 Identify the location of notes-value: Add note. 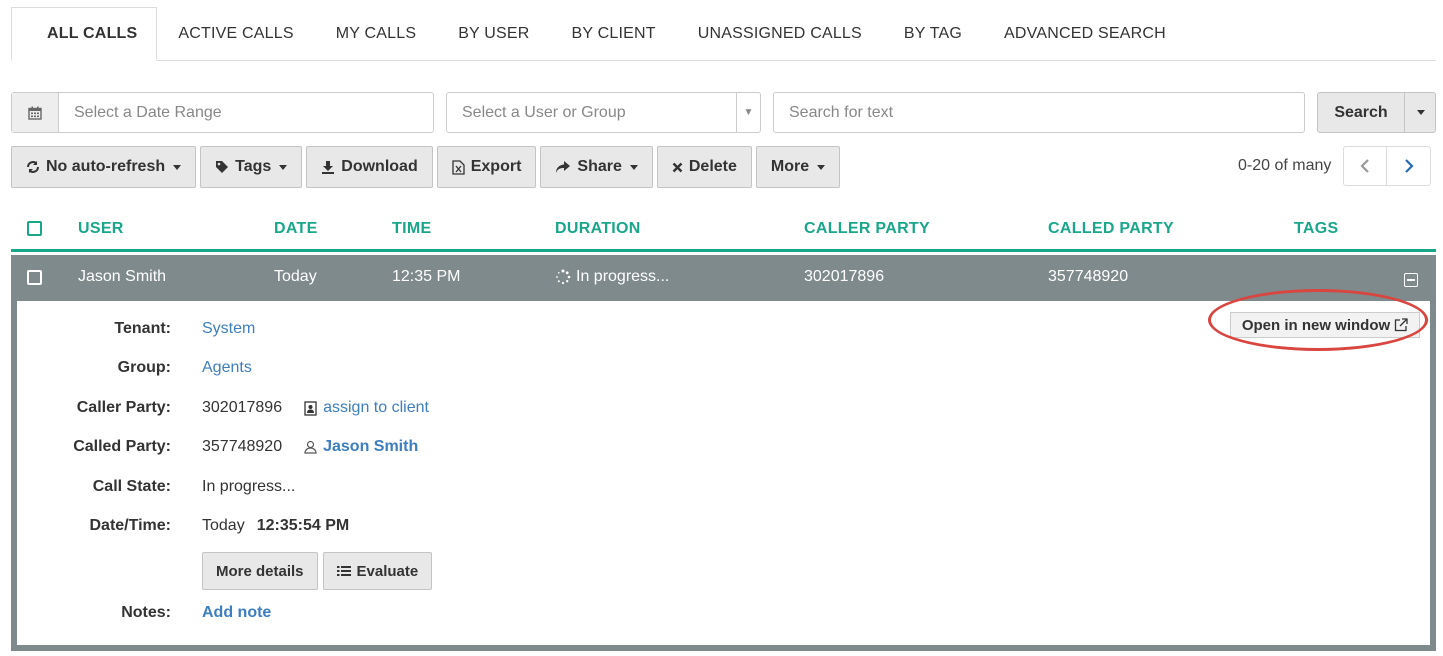
(236, 613).